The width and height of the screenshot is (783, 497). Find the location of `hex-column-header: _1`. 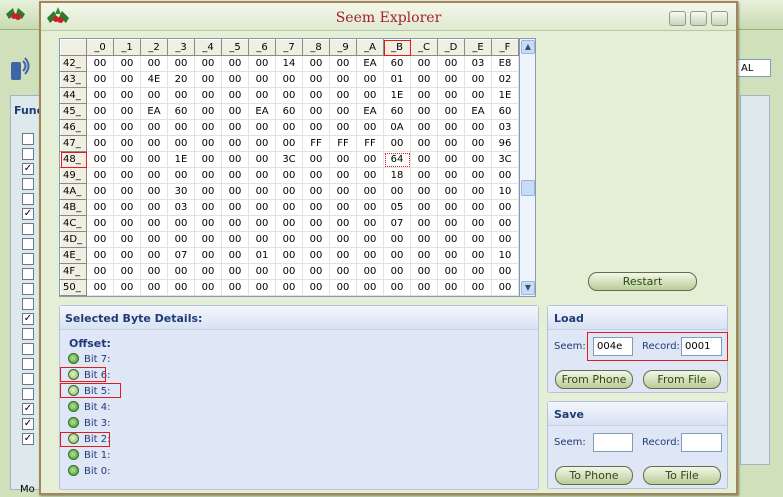

hex-column-header: _1 is located at coordinates (127, 47).